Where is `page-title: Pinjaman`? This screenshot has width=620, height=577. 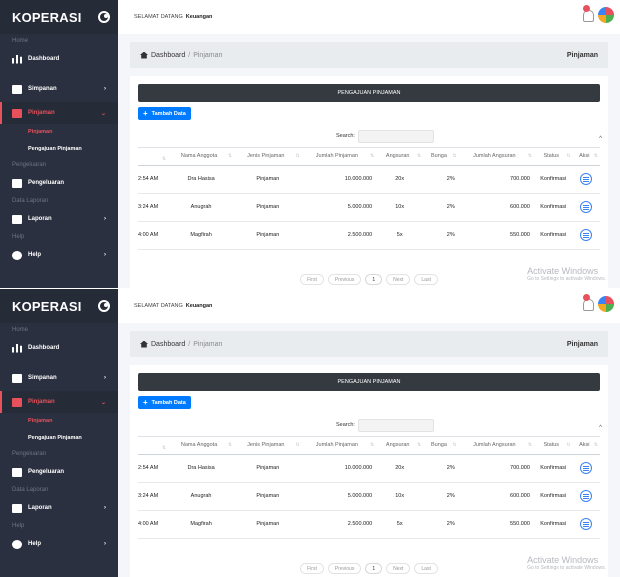 page-title: Pinjaman is located at coordinates (582, 344).